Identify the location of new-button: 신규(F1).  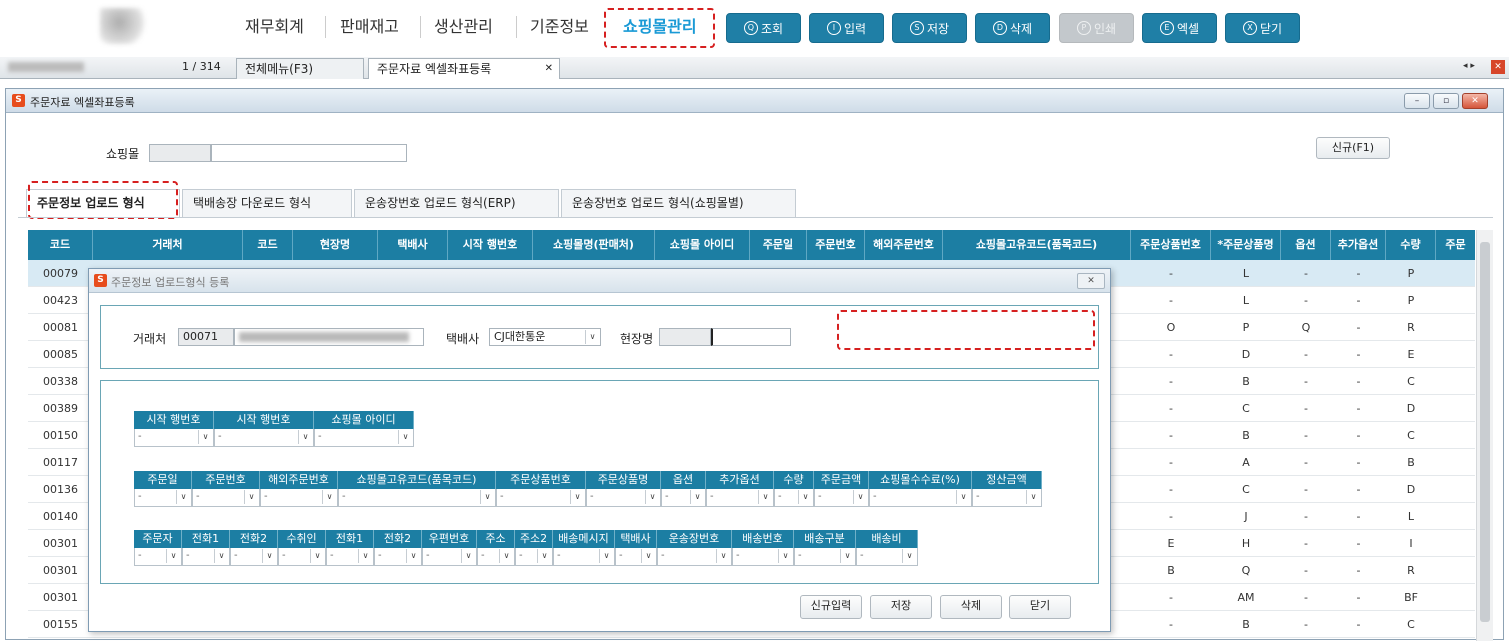
(1353, 148).